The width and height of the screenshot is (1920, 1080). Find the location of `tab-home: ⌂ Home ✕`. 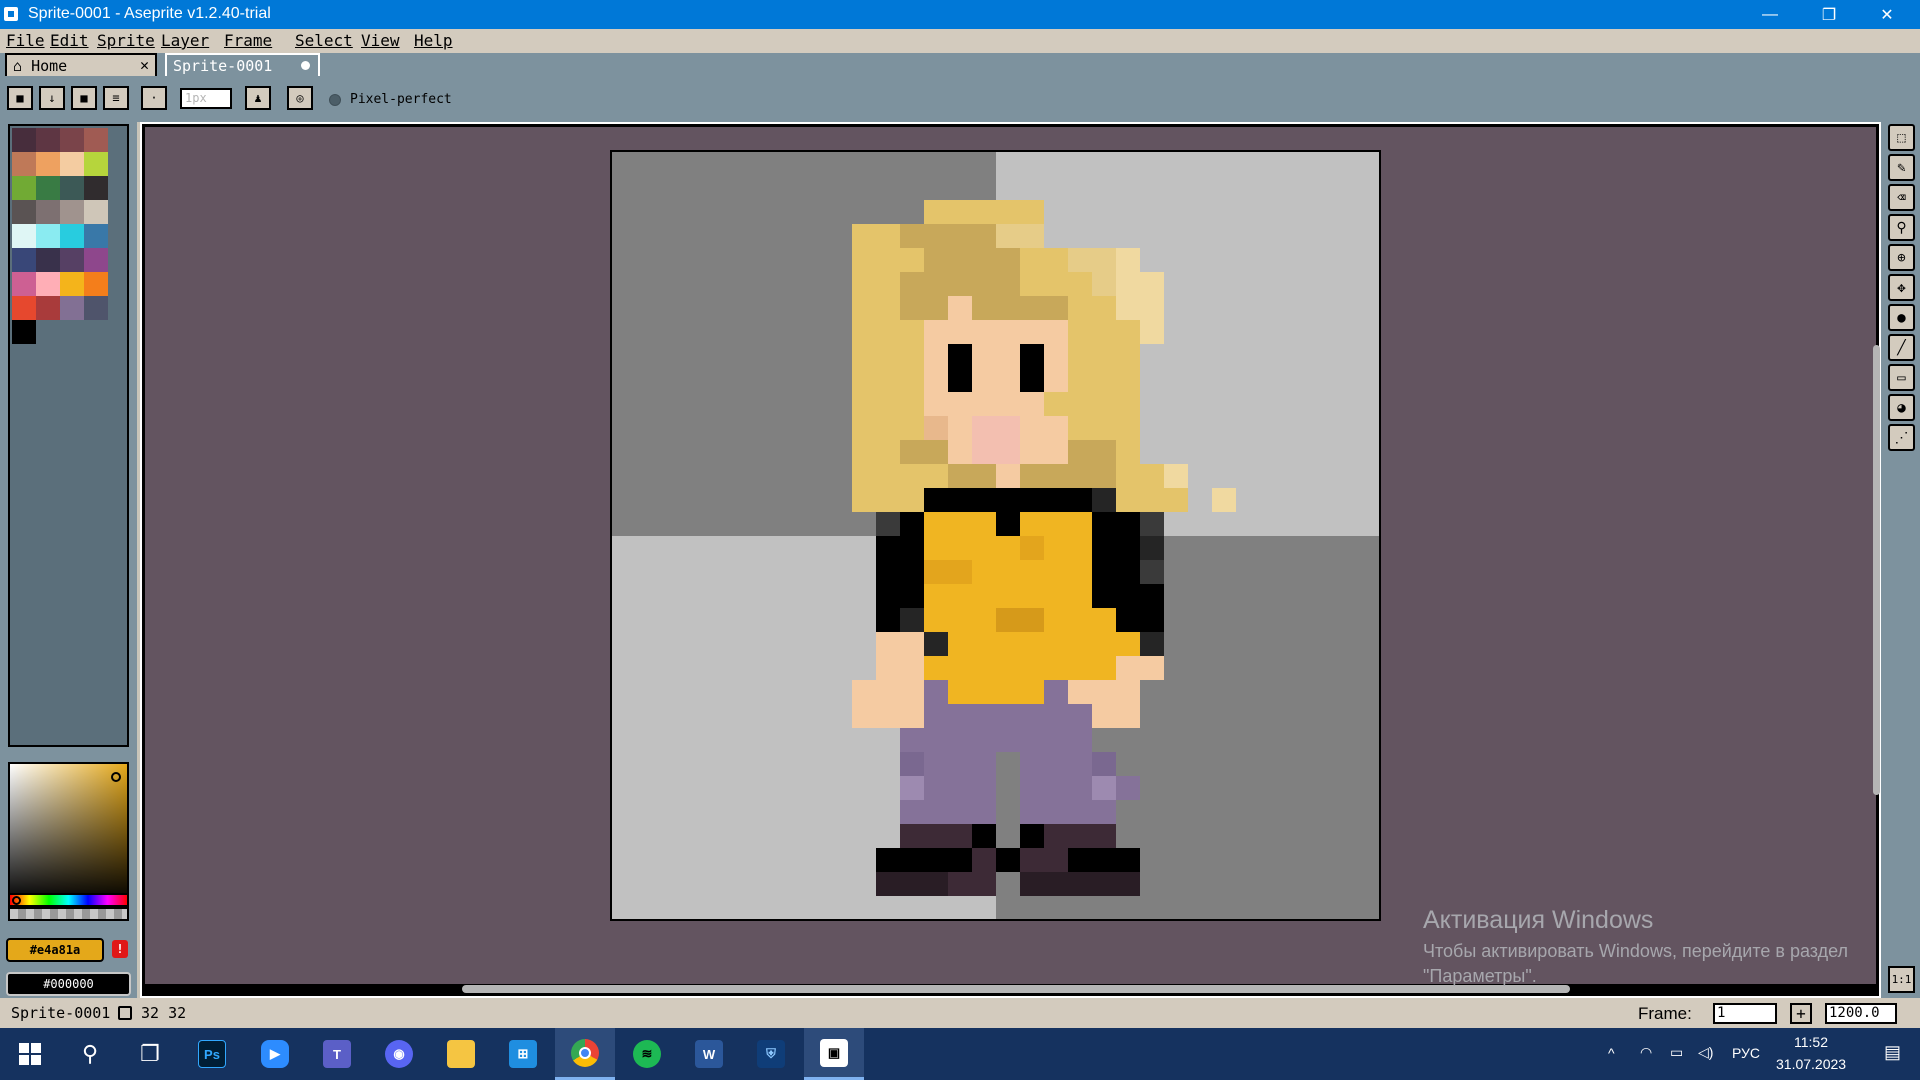

tab-home: ⌂ Home ✕ is located at coordinates (81, 64).